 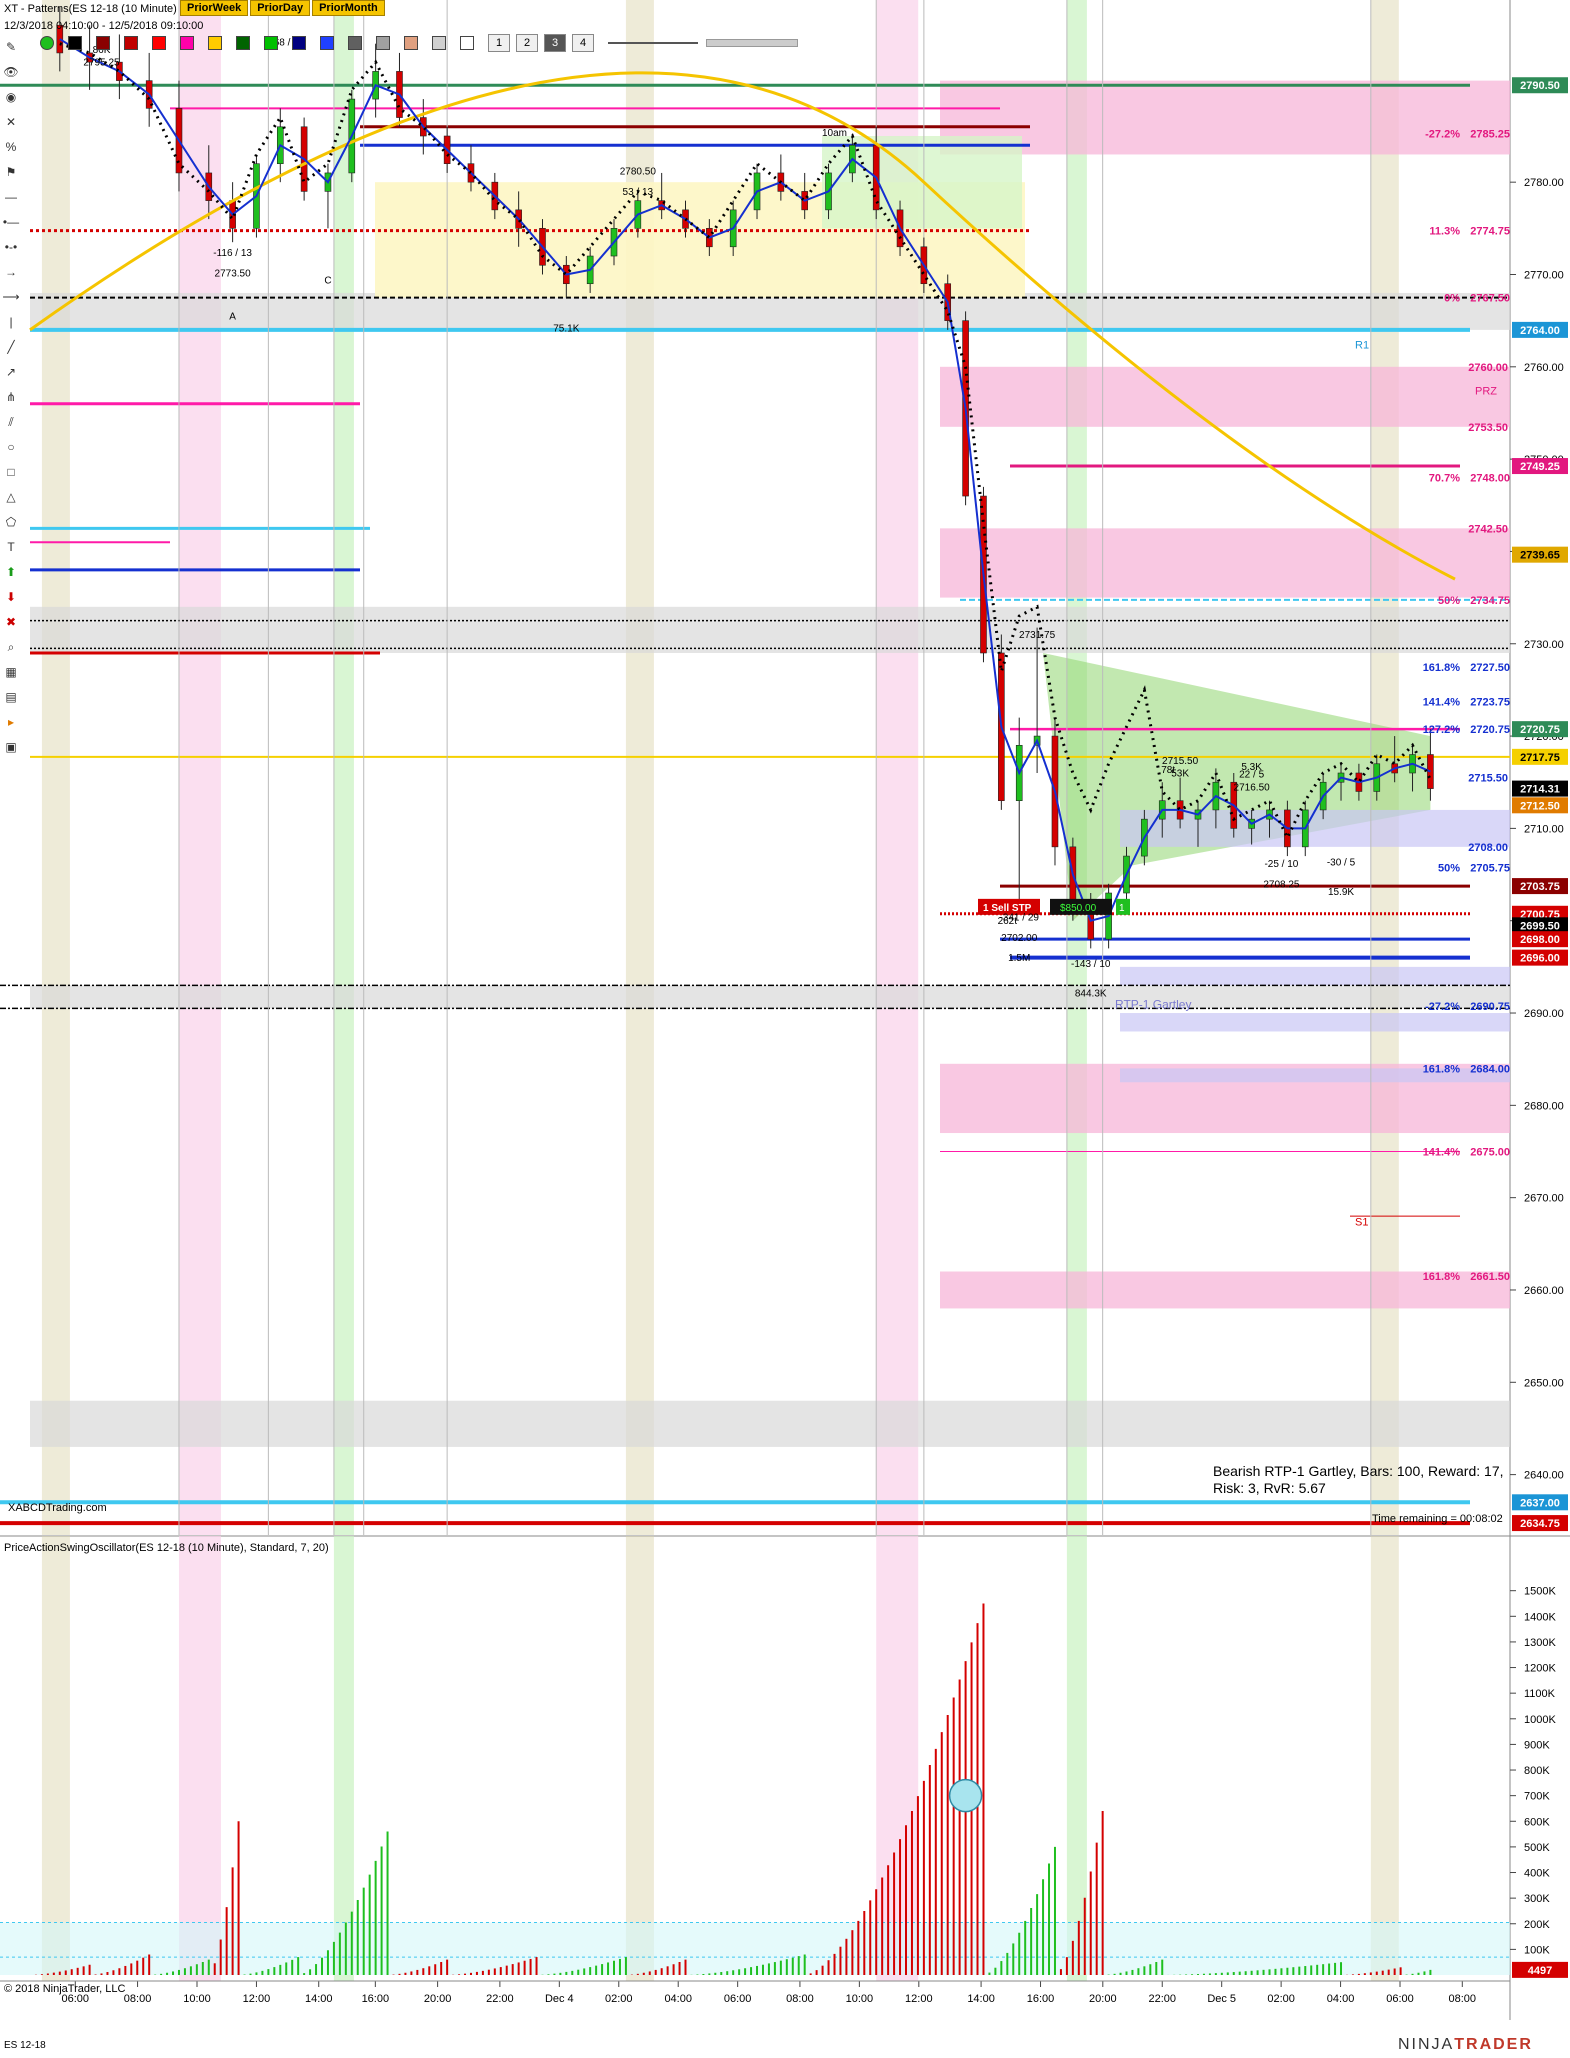 What do you see at coordinates (1490, 299) in the screenshot?
I see `fib-price-label: 2767.50` at bounding box center [1490, 299].